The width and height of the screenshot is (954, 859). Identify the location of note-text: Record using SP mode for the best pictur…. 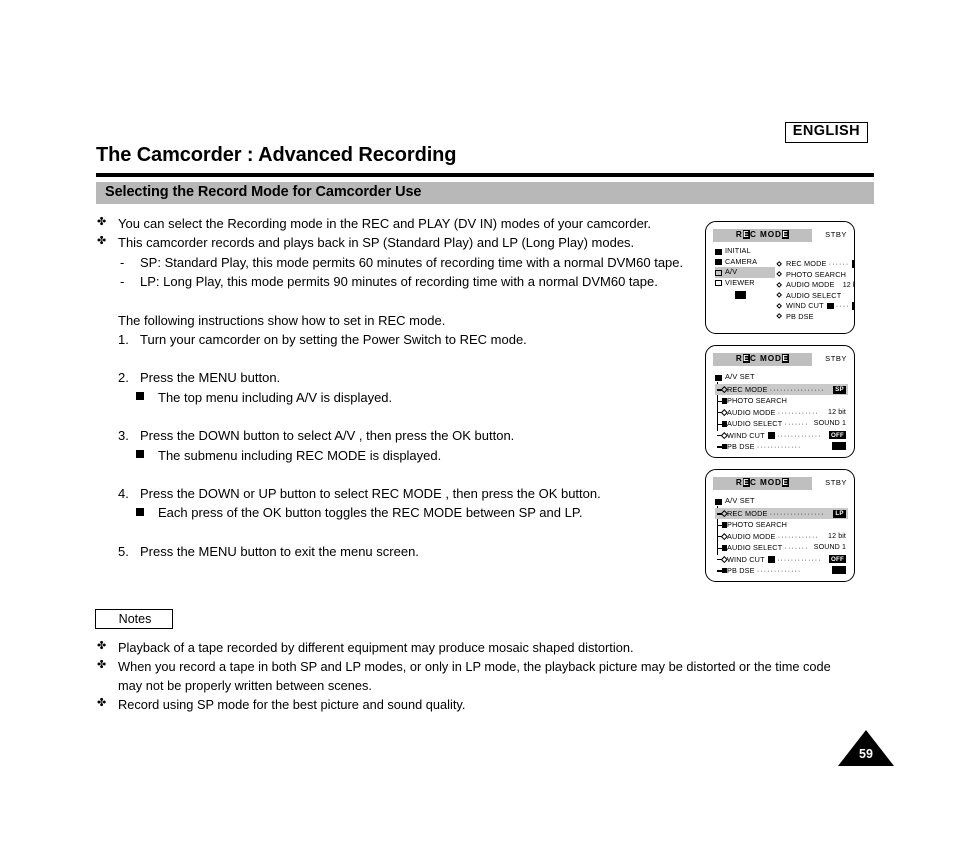
(292, 704).